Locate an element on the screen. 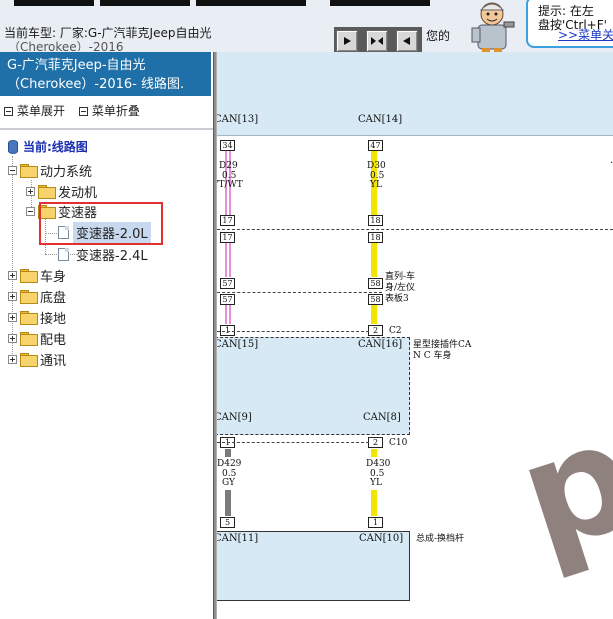 Image resolution: width=613 pixels, height=619 pixels. connector-note: 表板3 is located at coordinates (397, 299).